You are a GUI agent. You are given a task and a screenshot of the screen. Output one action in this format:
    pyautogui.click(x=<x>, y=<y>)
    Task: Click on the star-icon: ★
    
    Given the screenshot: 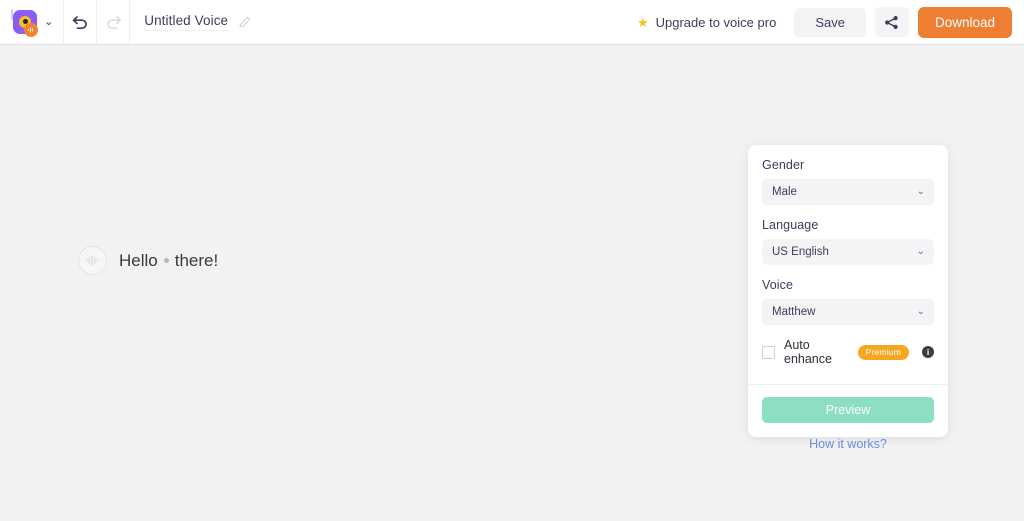 What is the action you would take?
    pyautogui.click(x=642, y=22)
    